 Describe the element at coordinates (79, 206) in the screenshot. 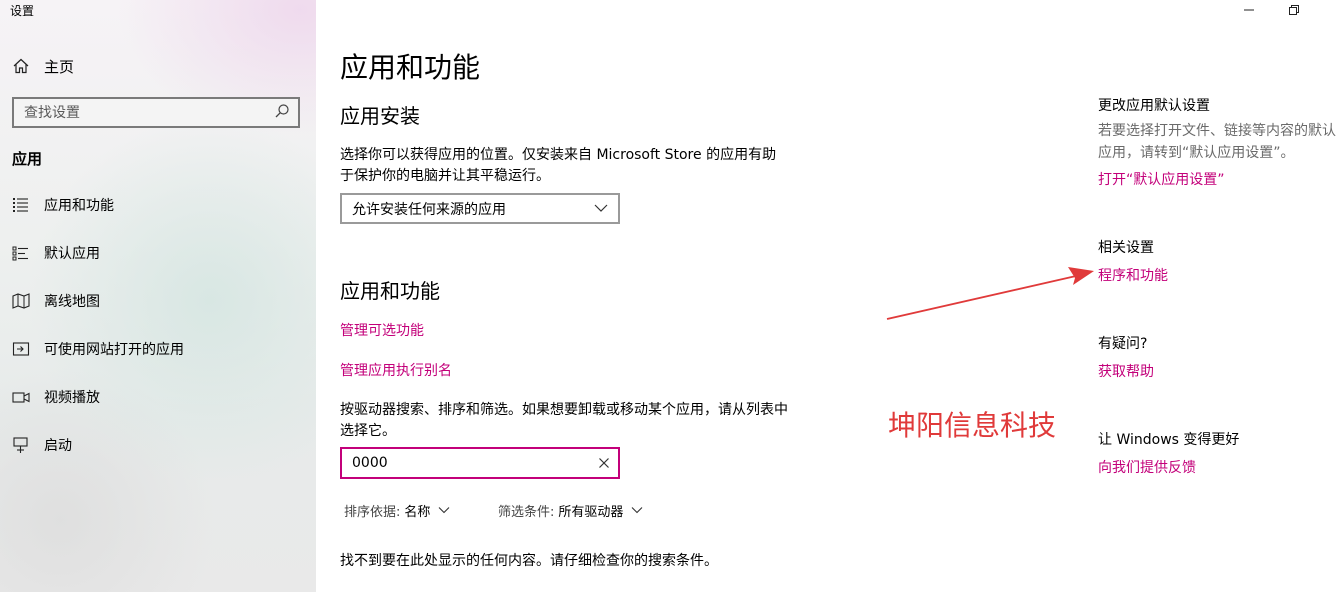

I see `sidebar-item-label: 应用和功能` at that location.